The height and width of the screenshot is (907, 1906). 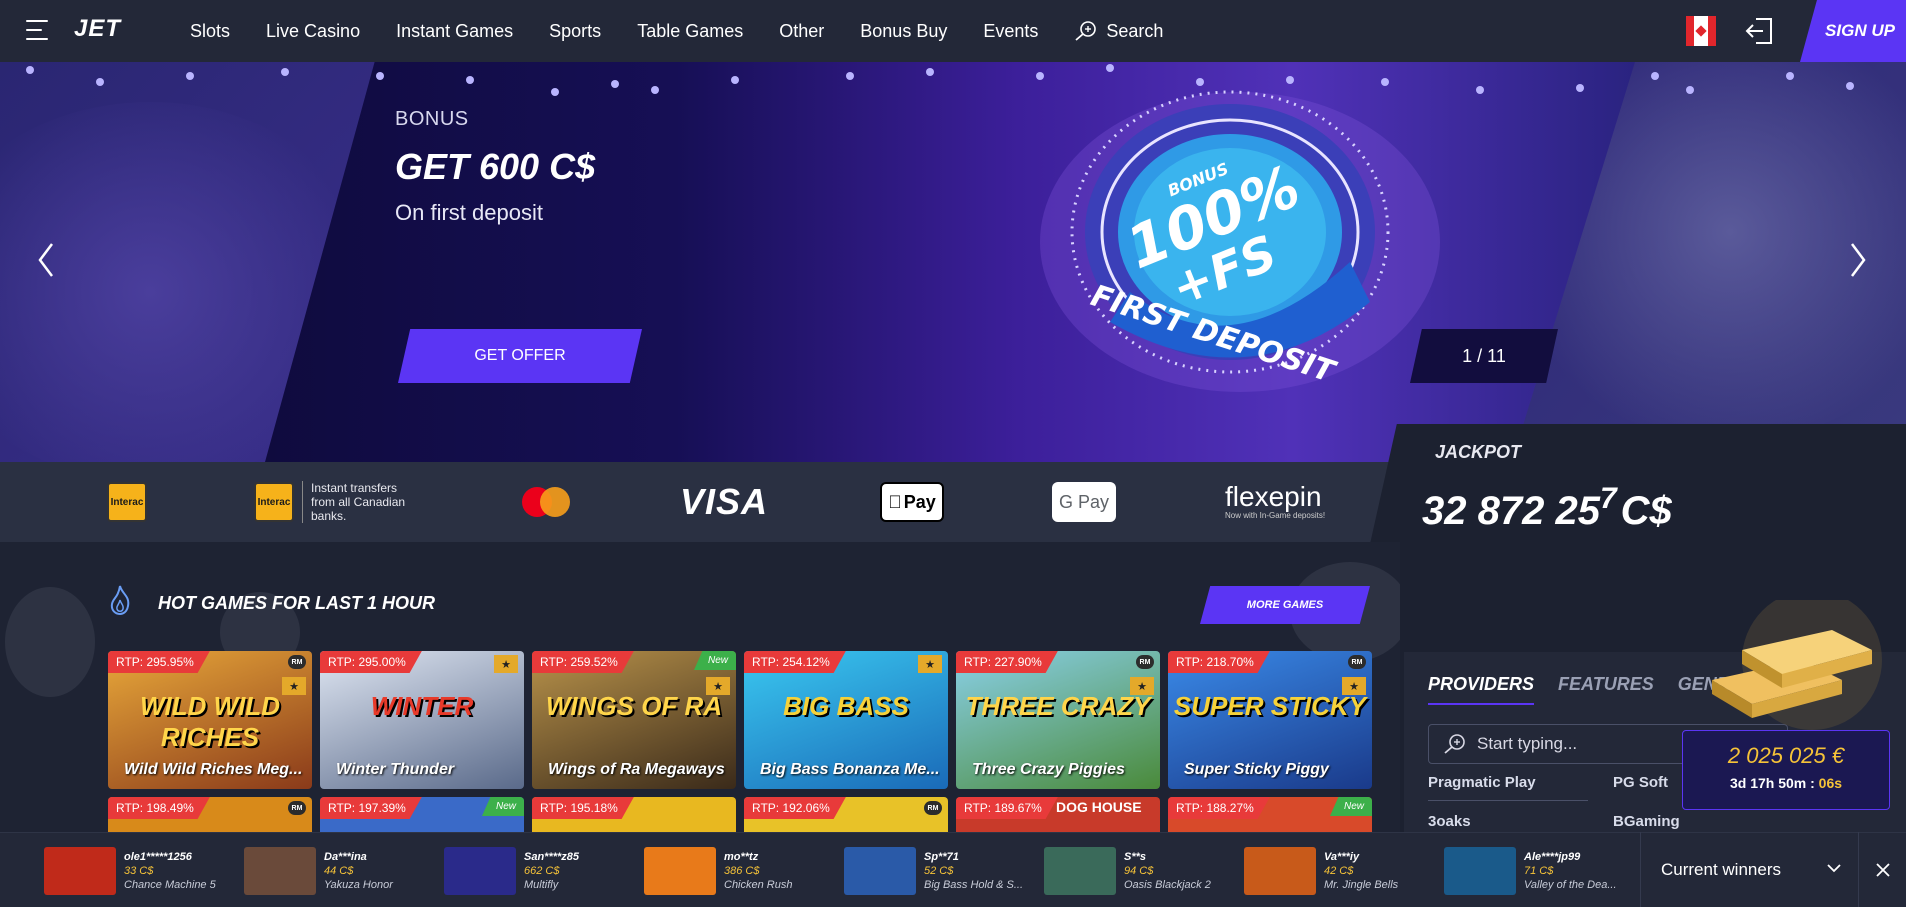 I want to click on tab-providers: PROVIDERS, so click(x=1481, y=689).